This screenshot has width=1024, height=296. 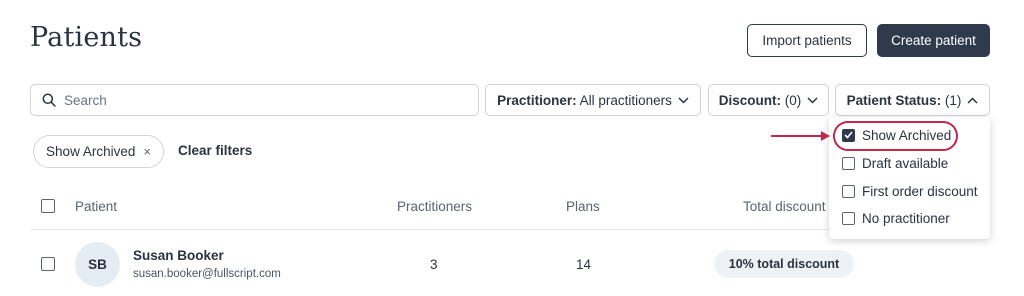 I want to click on filter-chip-show-archived: Show Archived ×, so click(x=98, y=151).